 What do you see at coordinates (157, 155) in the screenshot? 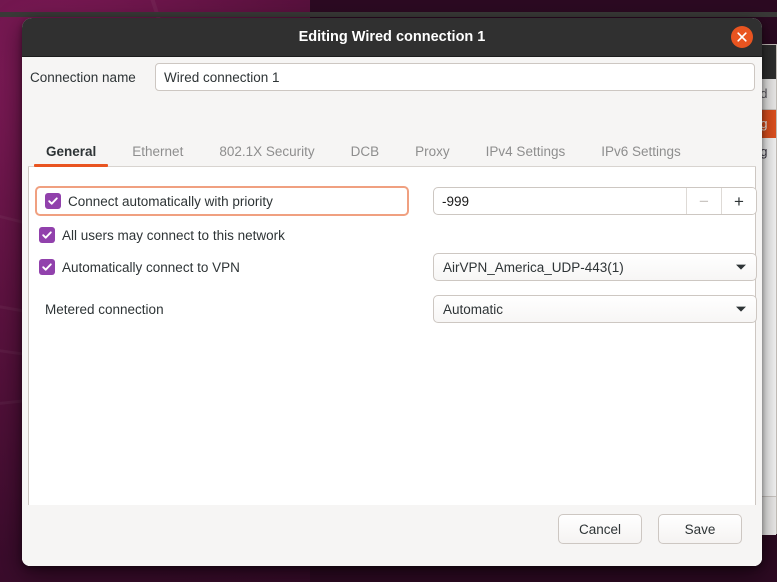
I see `tab-ethernet: Ethernet` at bounding box center [157, 155].